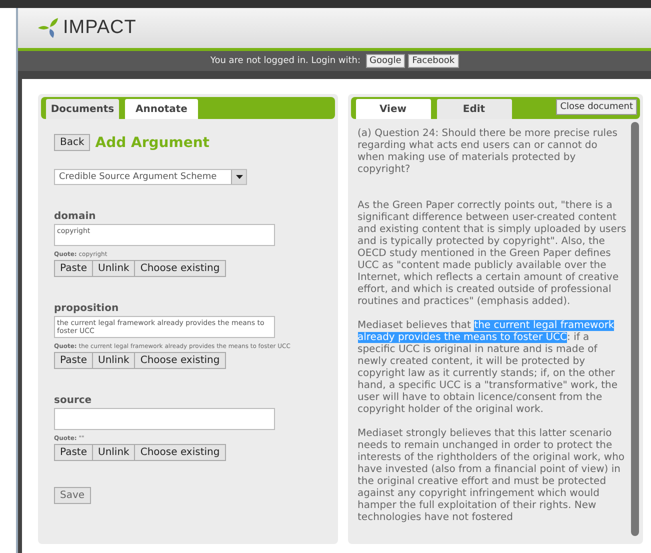 The width and height of the screenshot is (651, 553). I want to click on document-paragraph: Mediaset believes that the current legal framework already provides the means to foster UCC: if a specific UCC is original in nature and is made of newly created content, it will be protected by copyright law as it currently stands; if, on the other hand, a specific UCC is a "transformative" work, the user will have to obtain licence/consent from the copyright holder of the original work., so click(488, 368).